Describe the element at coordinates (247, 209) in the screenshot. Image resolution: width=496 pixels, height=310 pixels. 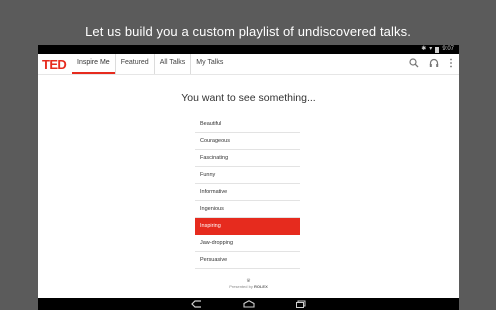
I see `mood-option-ingenious: Ingenious` at that location.